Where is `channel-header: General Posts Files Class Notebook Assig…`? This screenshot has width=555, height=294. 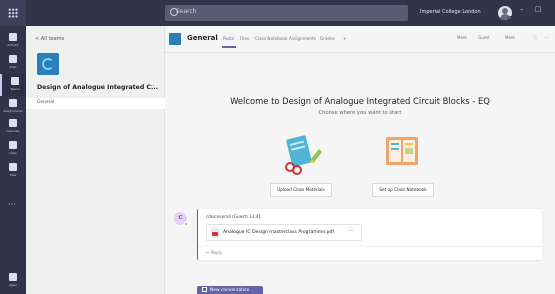 channel-header: General Posts Files Class Notebook Assig… is located at coordinates (360, 39).